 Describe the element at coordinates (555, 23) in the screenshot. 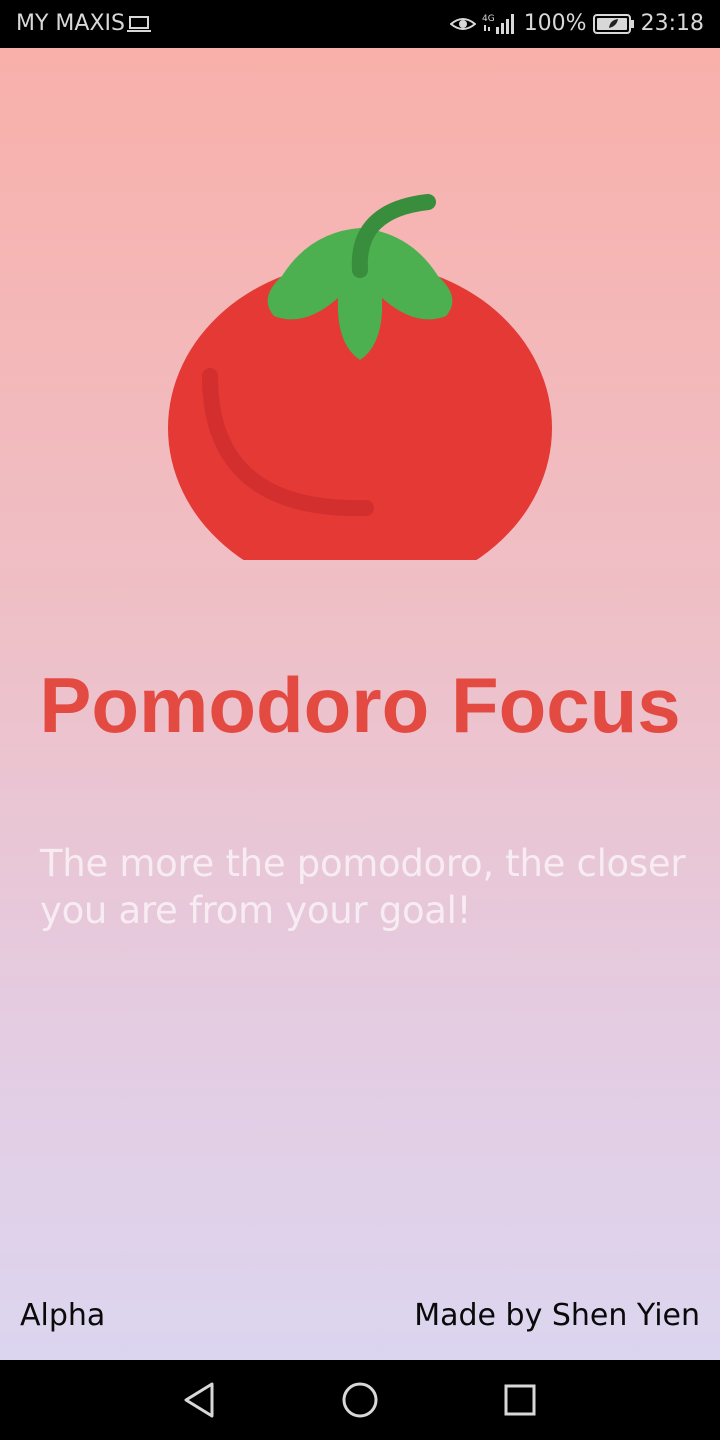

I see `battery-percent: 100%` at that location.